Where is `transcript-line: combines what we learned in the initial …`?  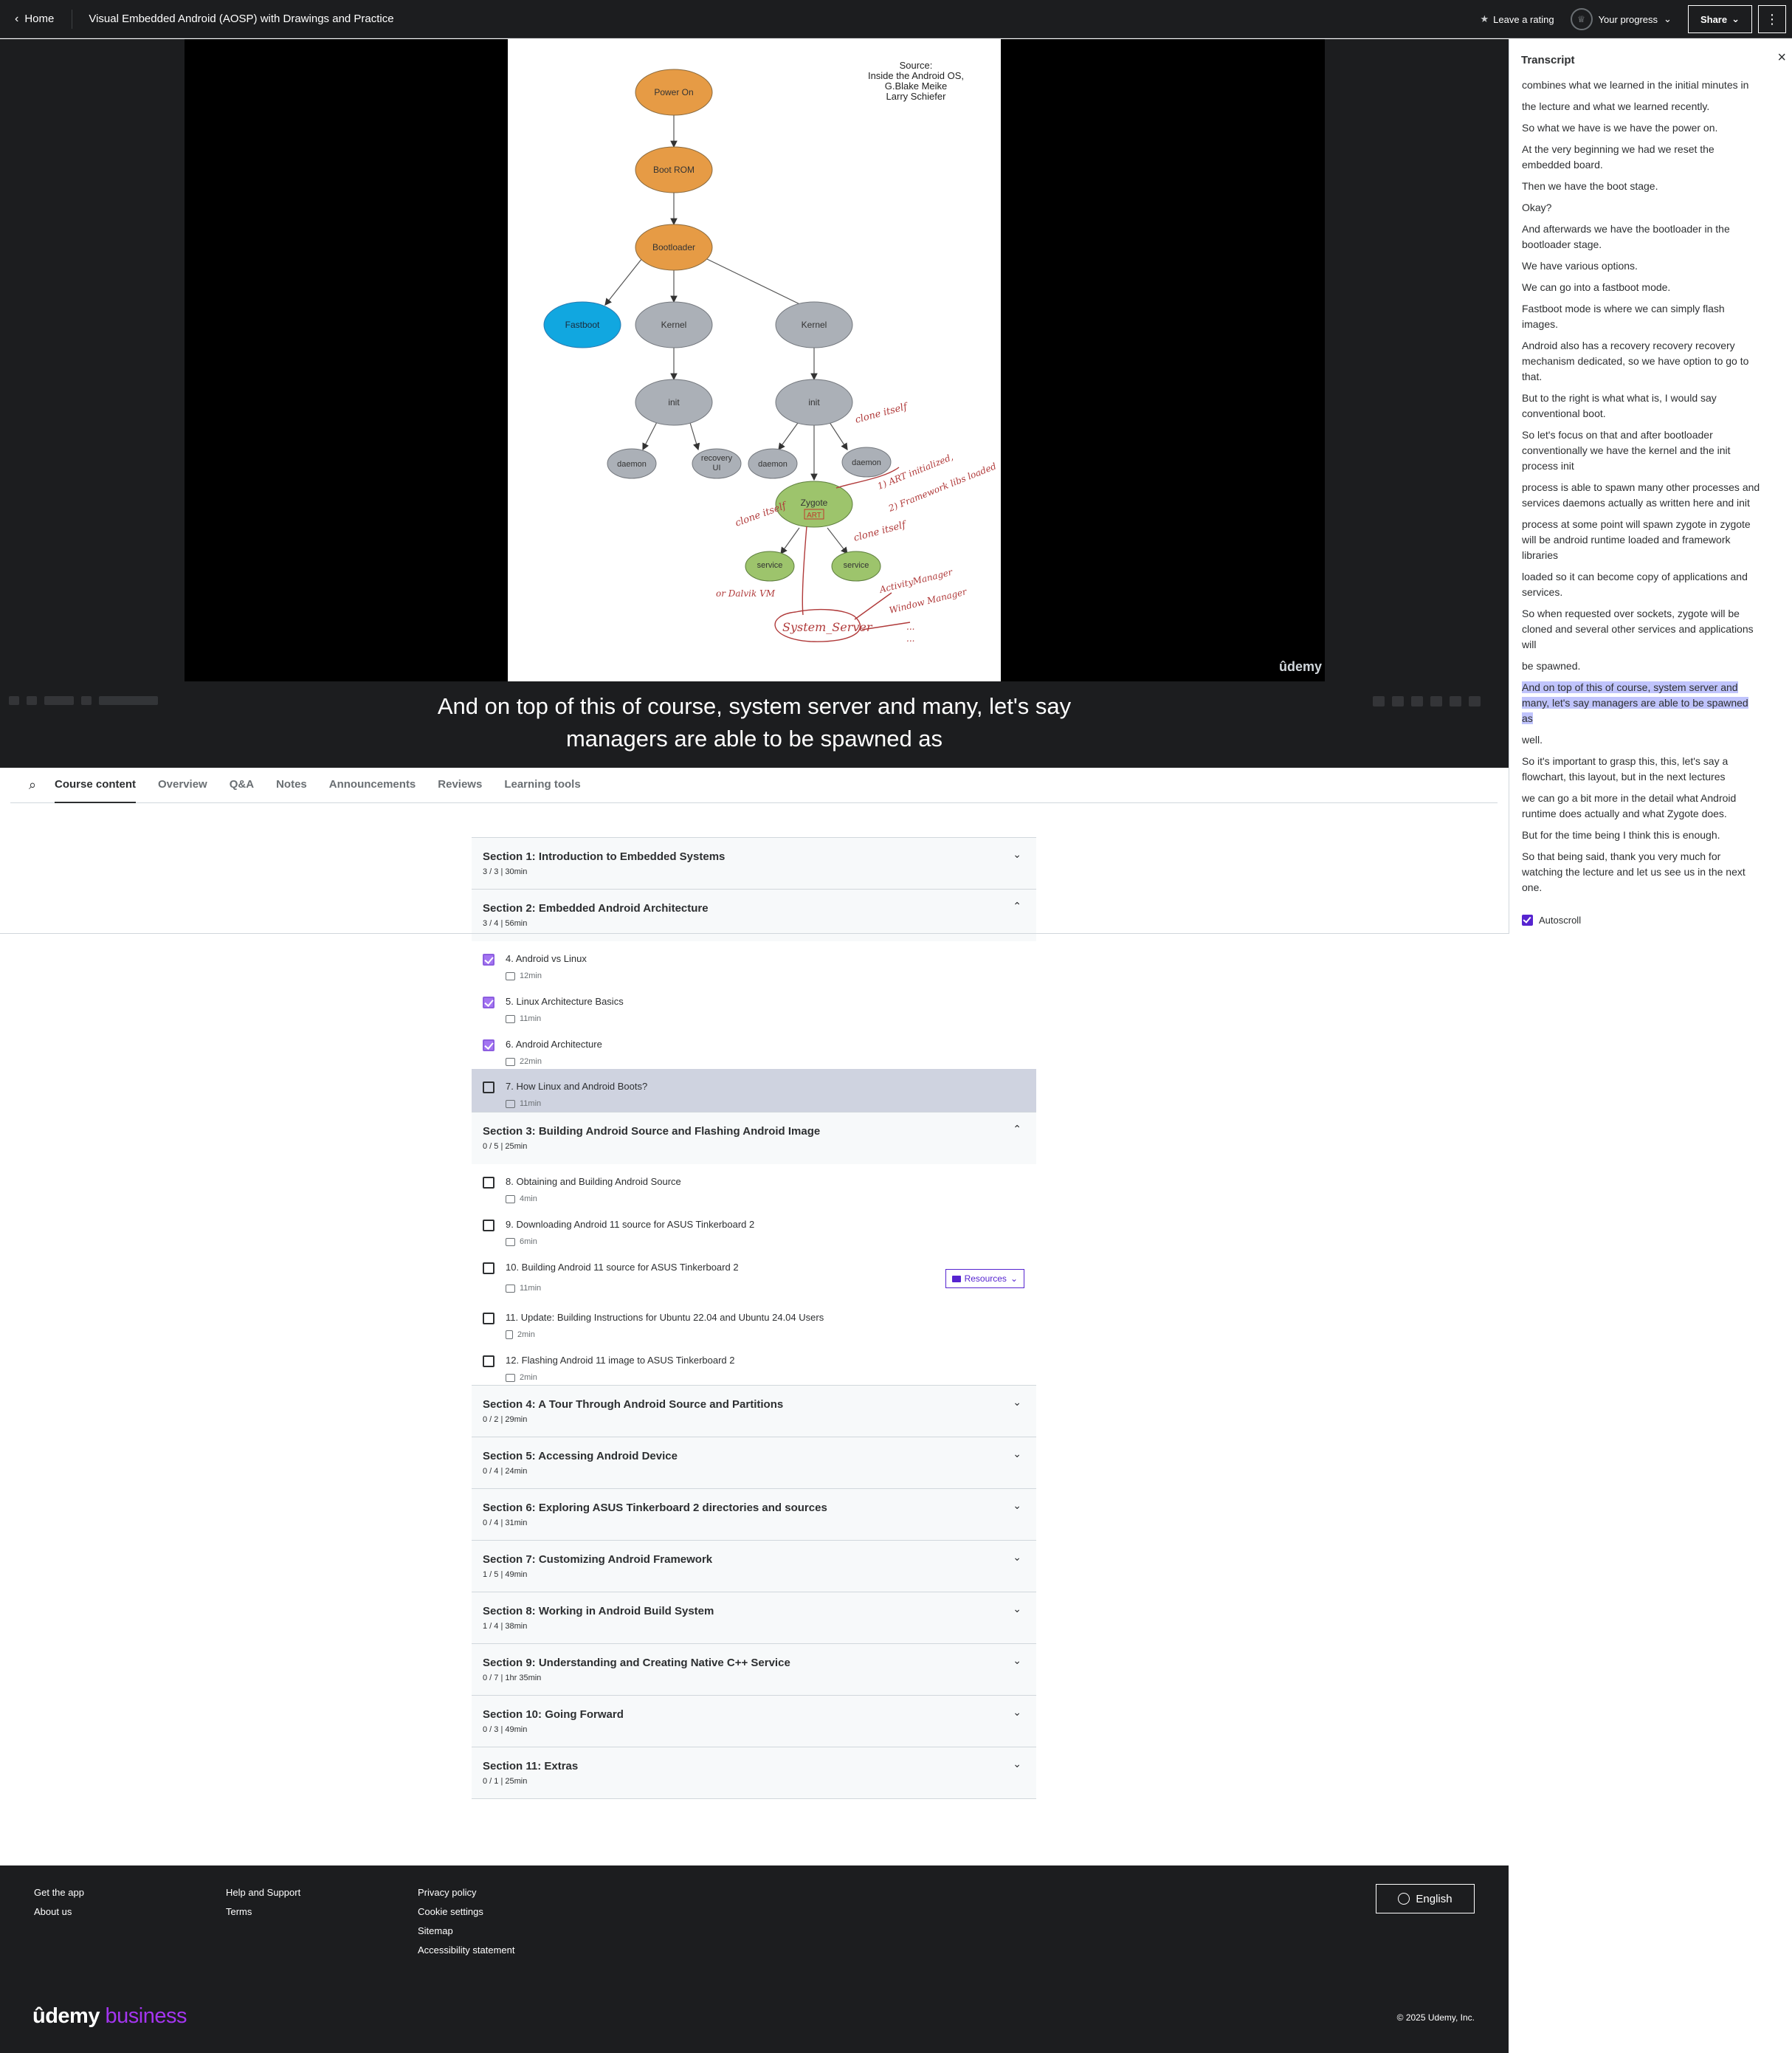 transcript-line: combines what we learned in the initial … is located at coordinates (1651, 85).